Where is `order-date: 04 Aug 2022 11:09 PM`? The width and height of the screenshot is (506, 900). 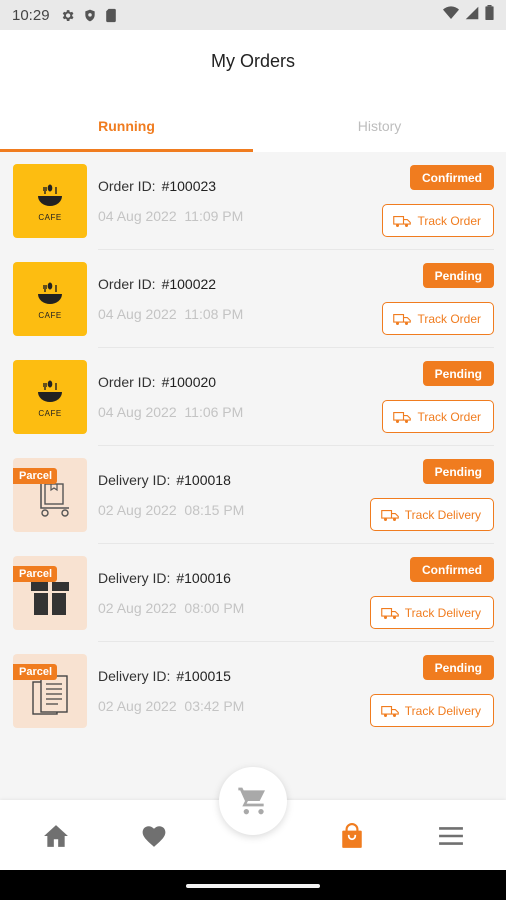 order-date: 04 Aug 2022 11:09 PM is located at coordinates (170, 216).